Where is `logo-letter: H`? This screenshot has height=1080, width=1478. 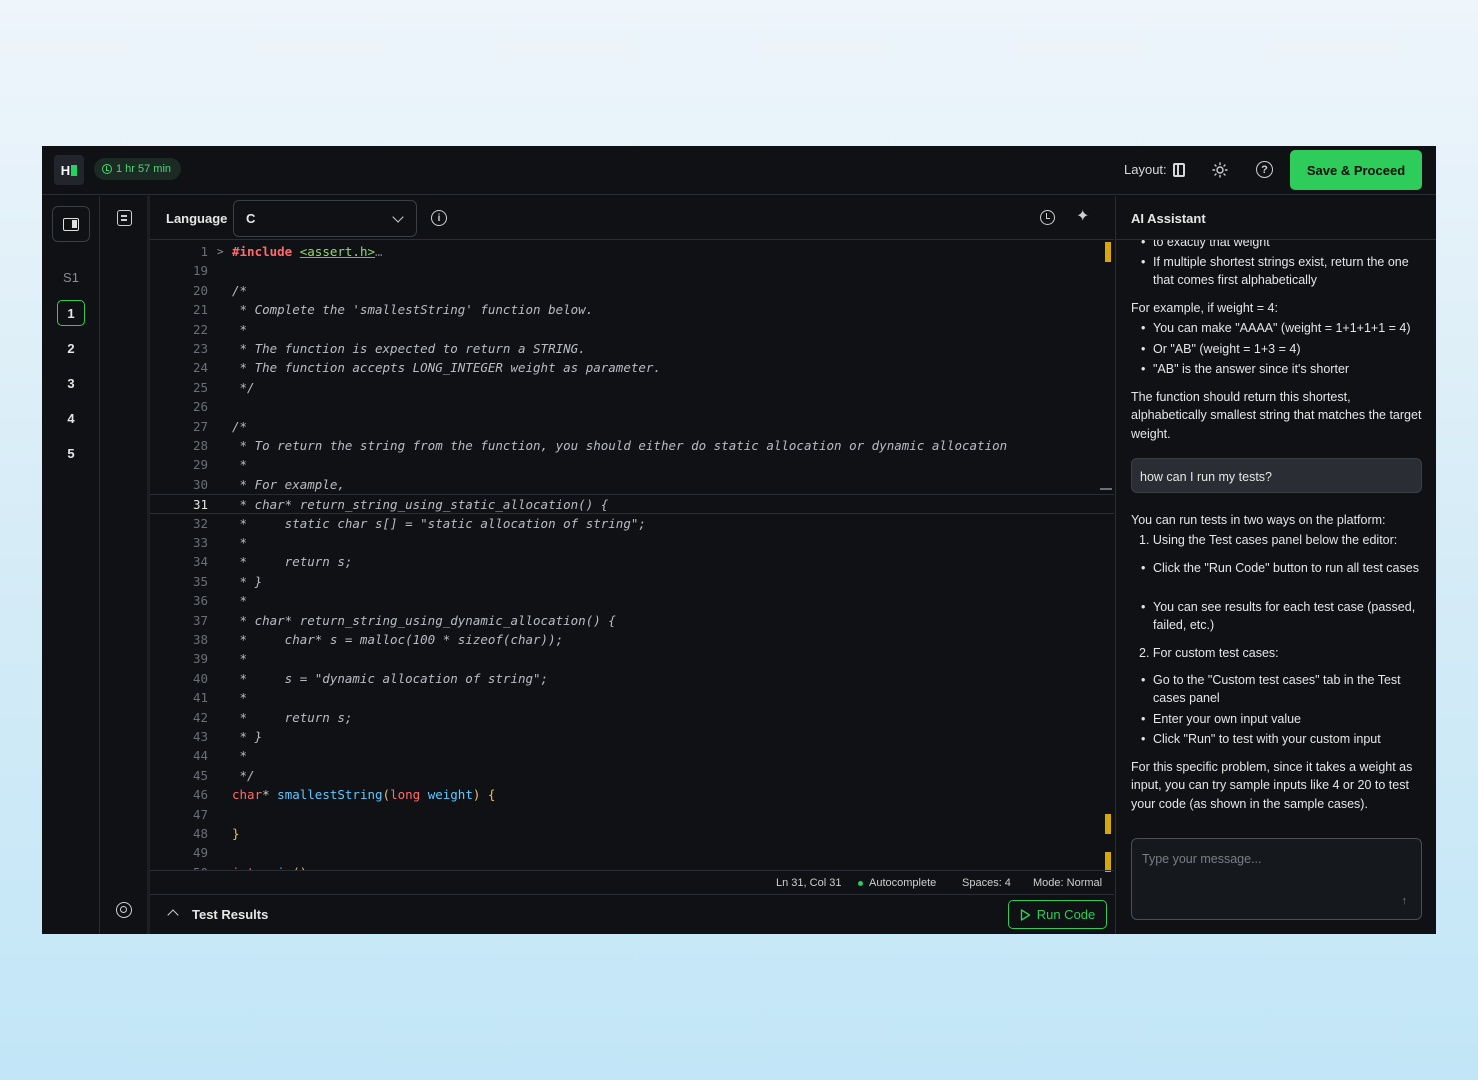
logo-letter: H is located at coordinates (65, 170).